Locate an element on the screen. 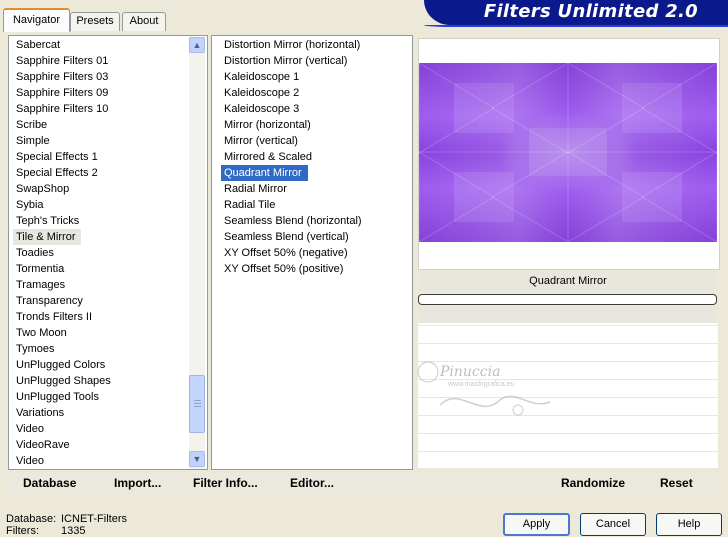 The height and width of the screenshot is (537, 728). apply-button: Apply is located at coordinates (536, 524).